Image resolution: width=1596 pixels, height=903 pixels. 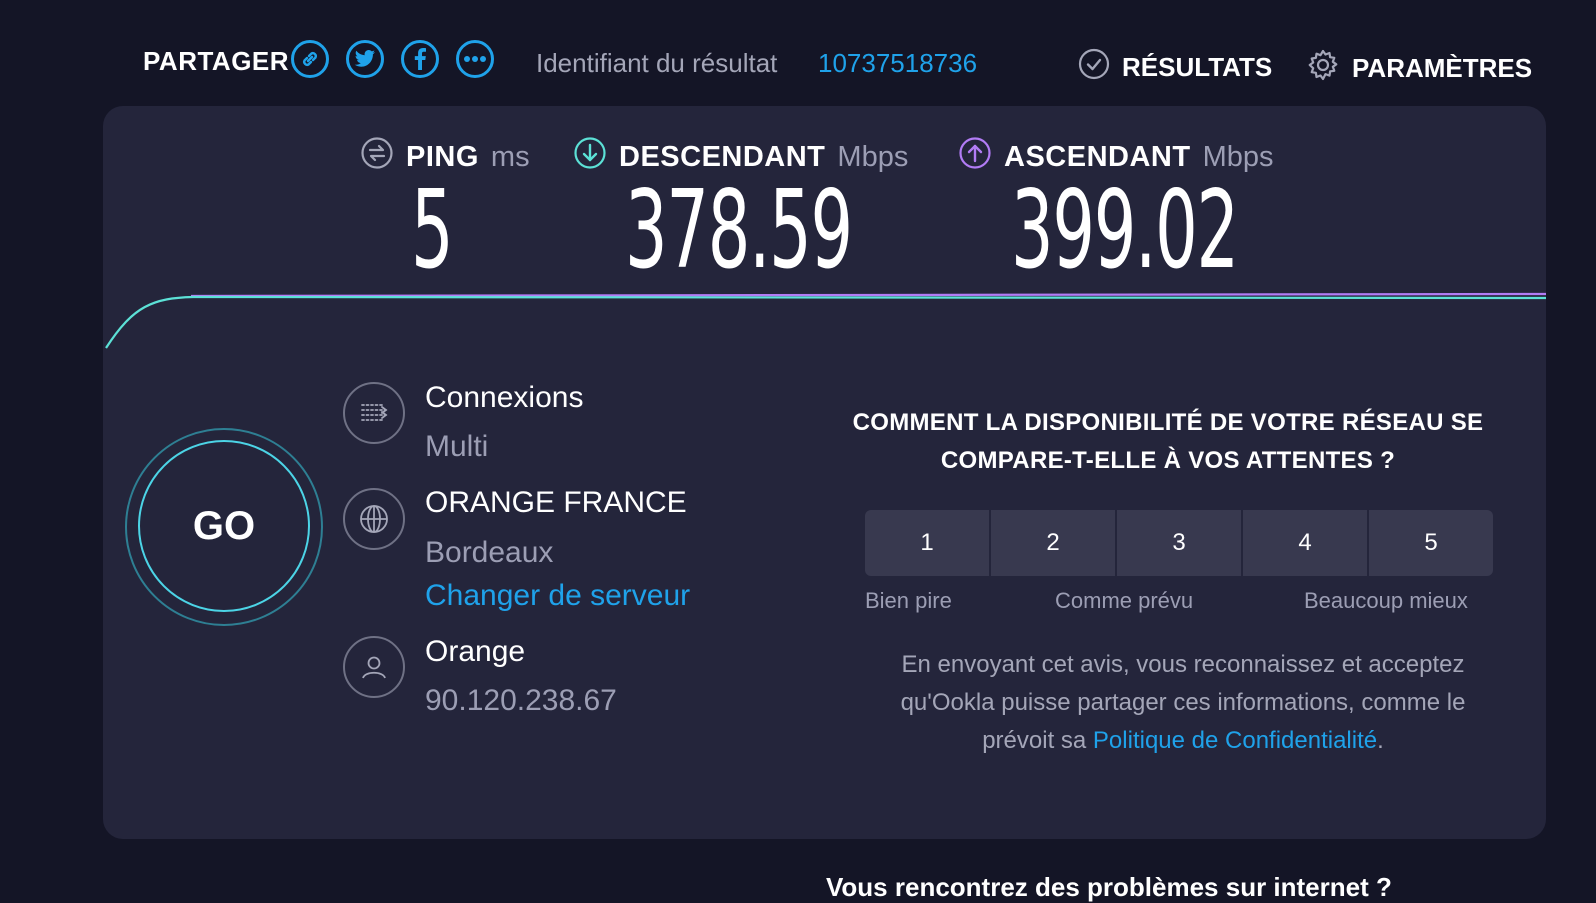 I want to click on rating-label-low: Bien pire, so click(x=908, y=600).